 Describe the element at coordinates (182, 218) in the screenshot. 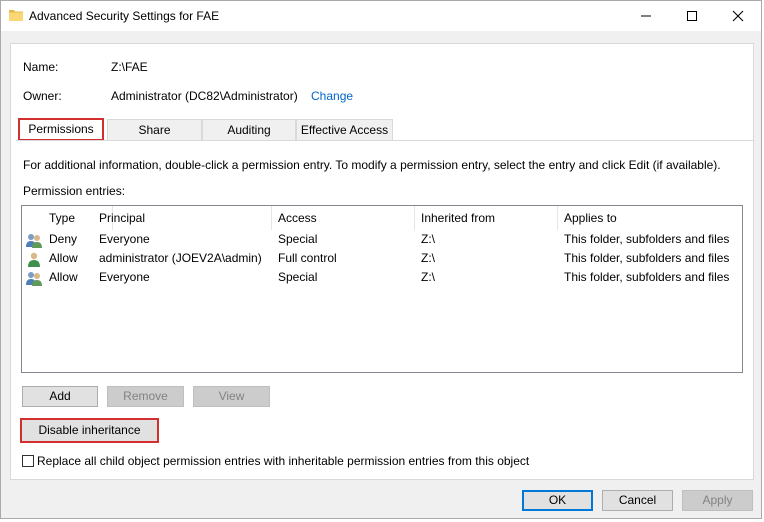

I see `column-header-principal: Principal` at that location.